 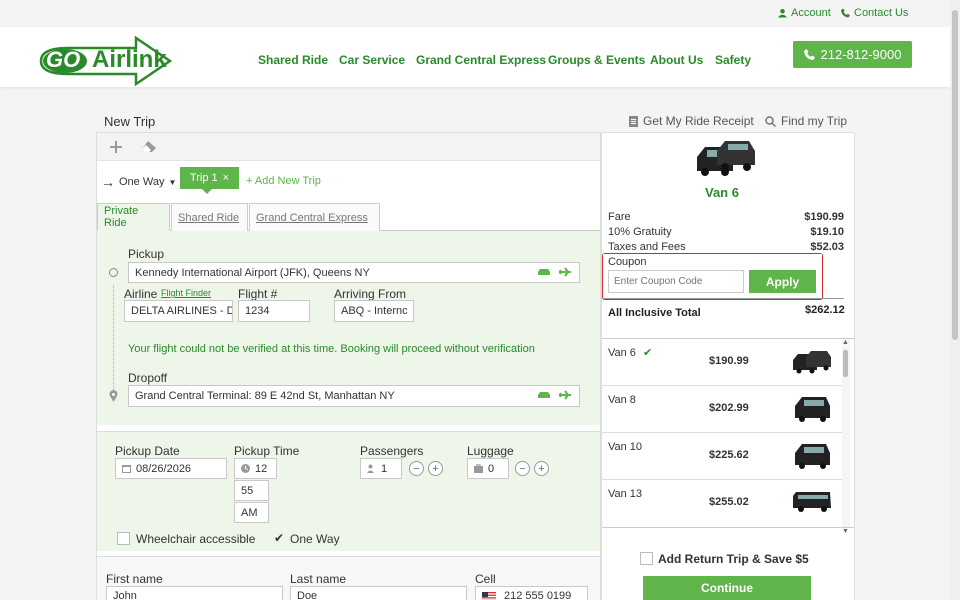 I want to click on pickup-date-input: 08/26/2026, so click(x=171, y=468).